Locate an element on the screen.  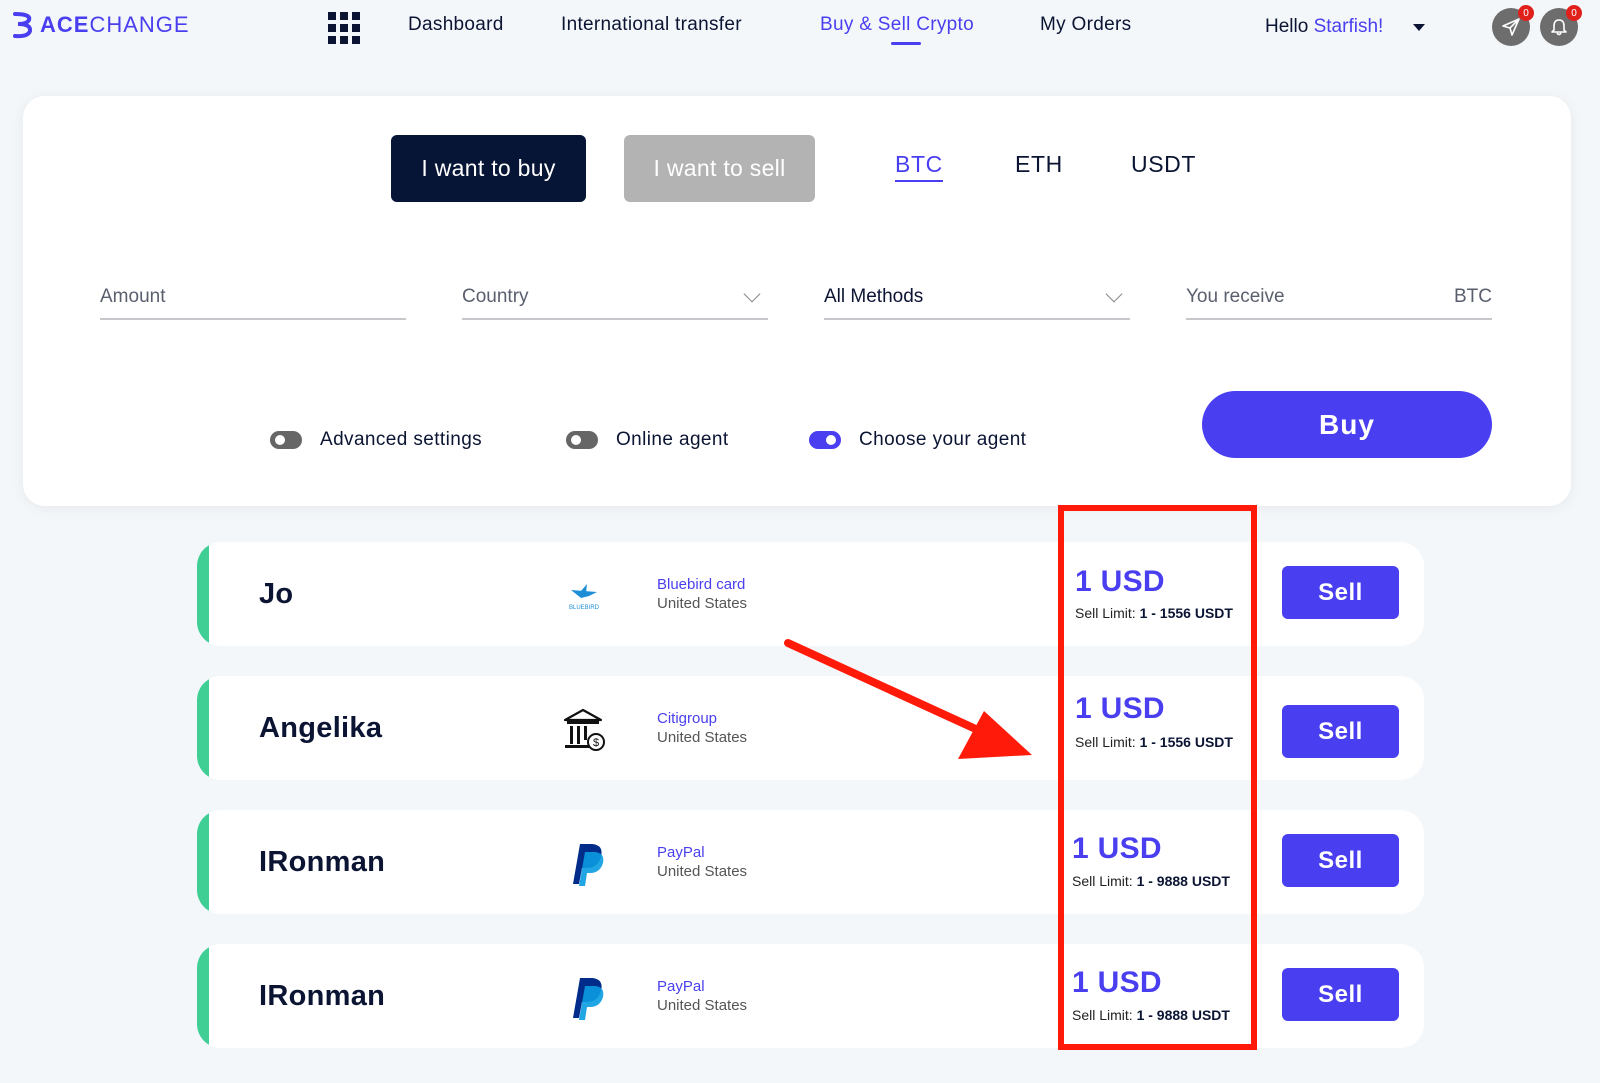
amount-field is located at coordinates (253, 301).